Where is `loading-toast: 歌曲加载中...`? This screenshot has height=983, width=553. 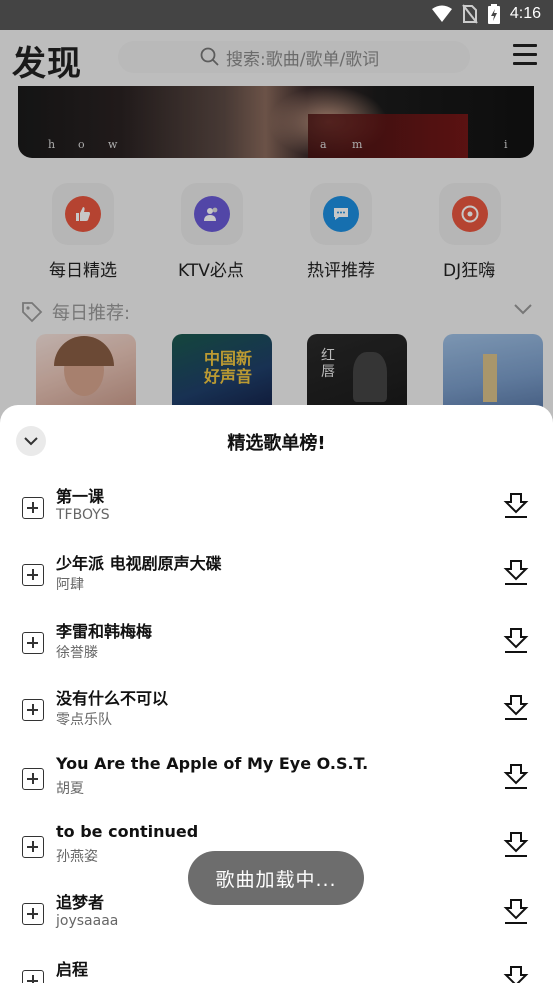 loading-toast: 歌曲加载中... is located at coordinates (276, 878).